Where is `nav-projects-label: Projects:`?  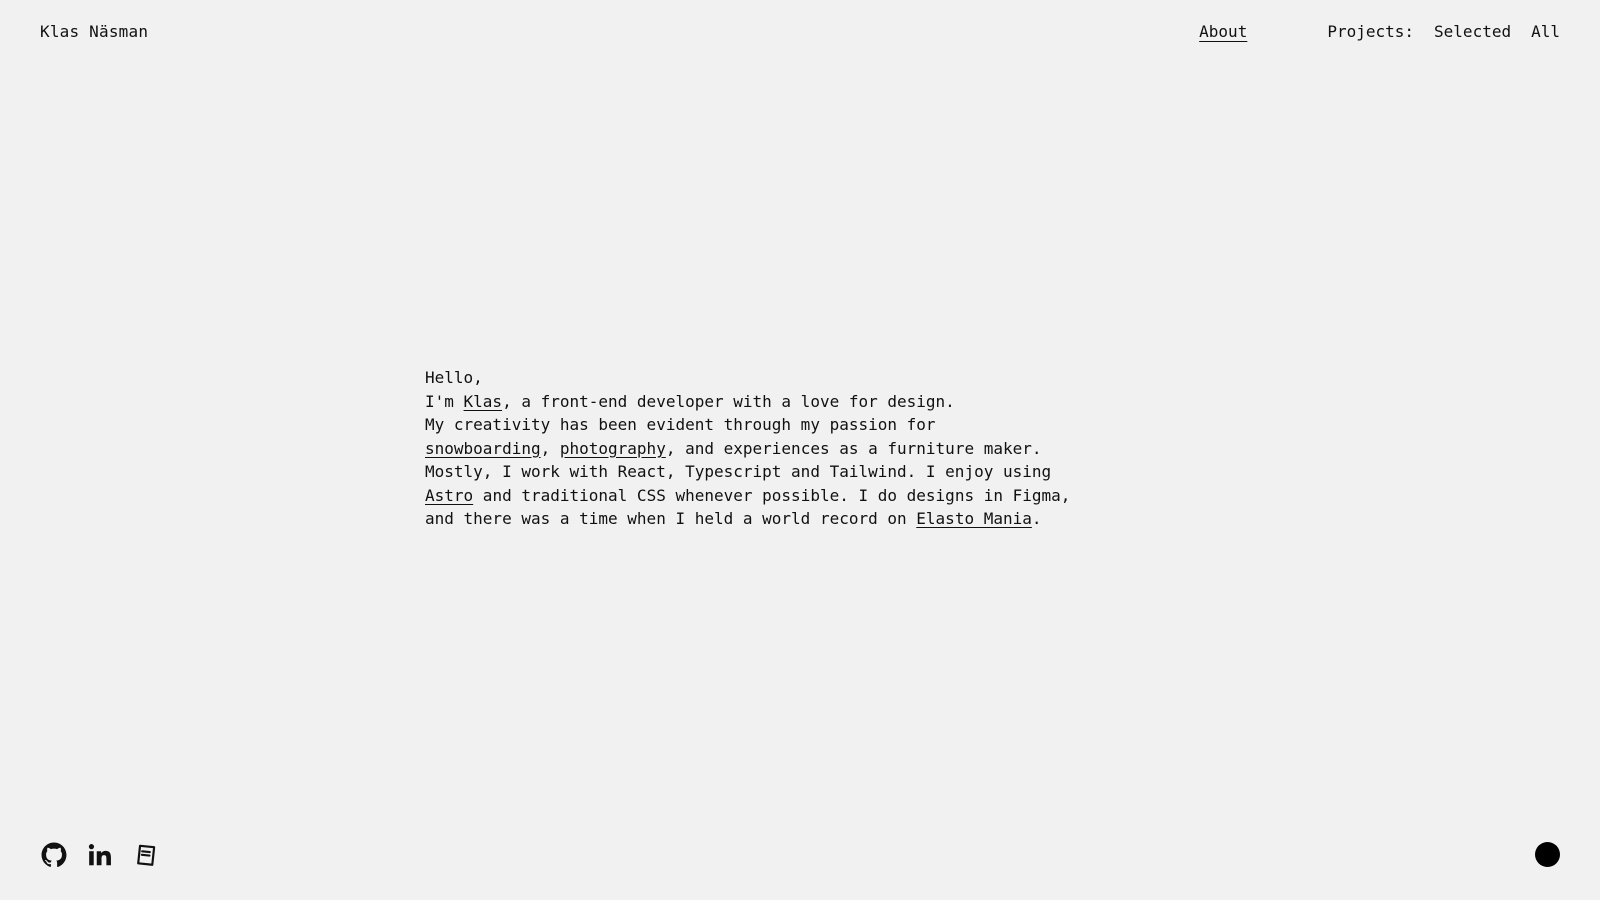 nav-projects-label: Projects: is located at coordinates (1371, 31).